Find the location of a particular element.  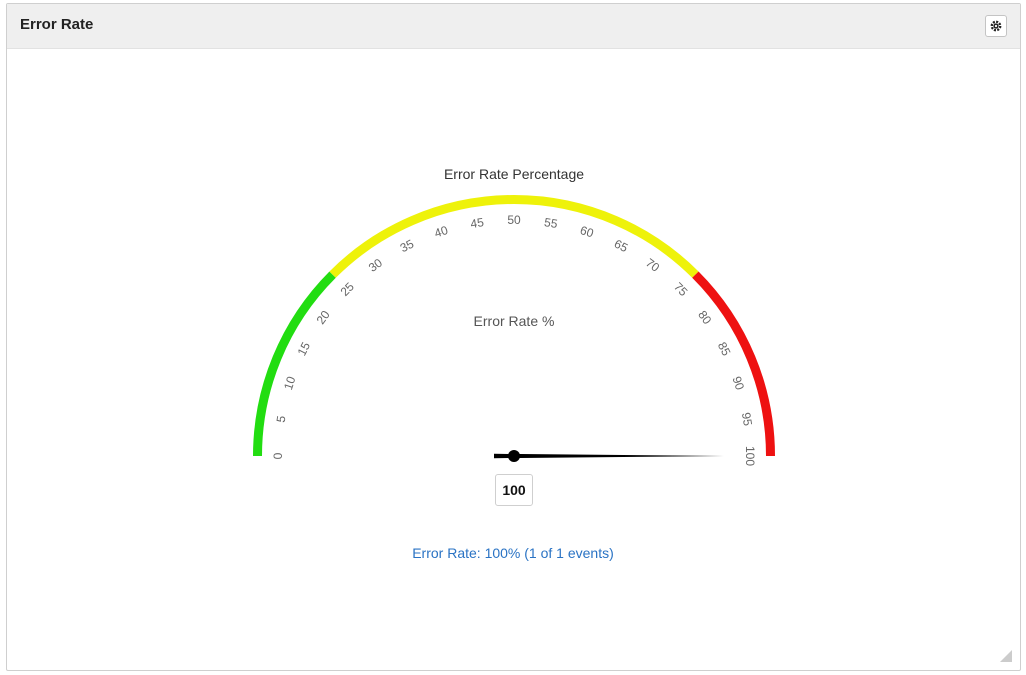

gauge-value-label: 100 is located at coordinates (514, 490).